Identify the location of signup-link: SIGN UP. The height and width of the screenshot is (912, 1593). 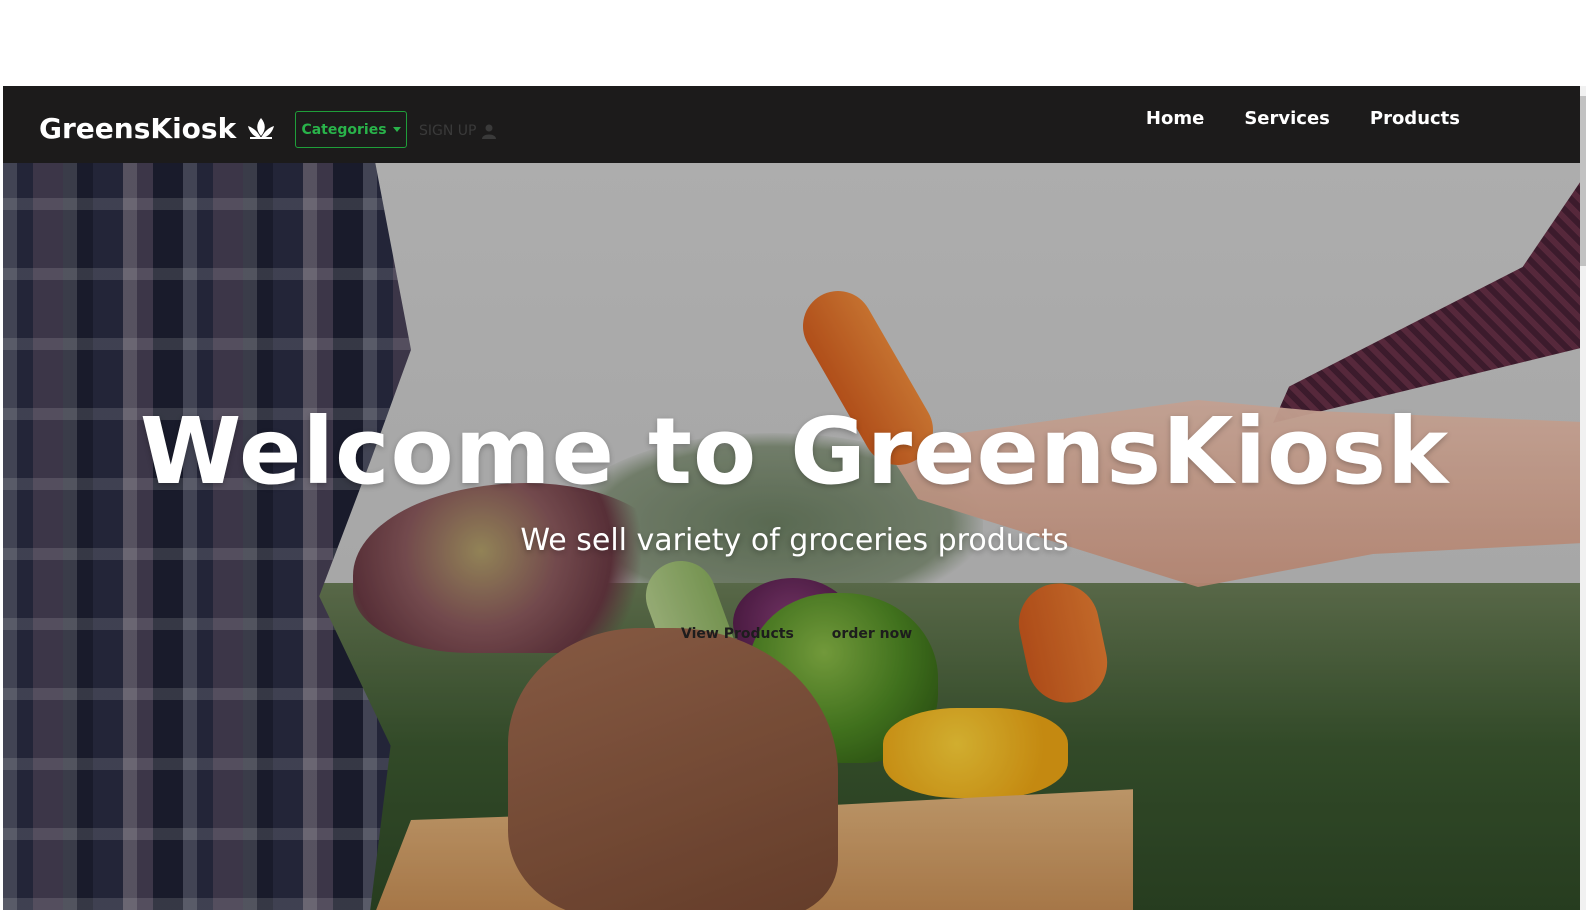
(458, 131).